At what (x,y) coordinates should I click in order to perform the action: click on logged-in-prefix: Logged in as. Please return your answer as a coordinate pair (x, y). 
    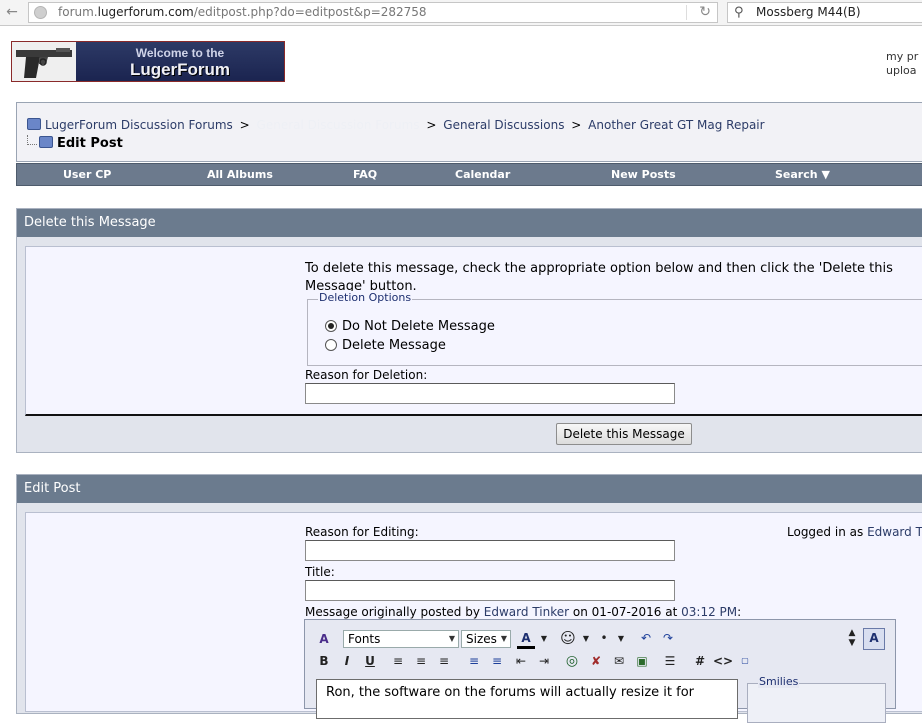
    Looking at the image, I should click on (825, 532).